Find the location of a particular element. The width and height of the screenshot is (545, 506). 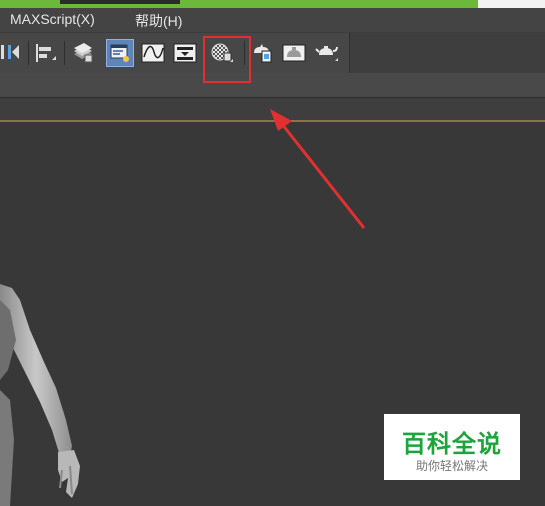

rendered-frame-window-icon is located at coordinates (294, 53).